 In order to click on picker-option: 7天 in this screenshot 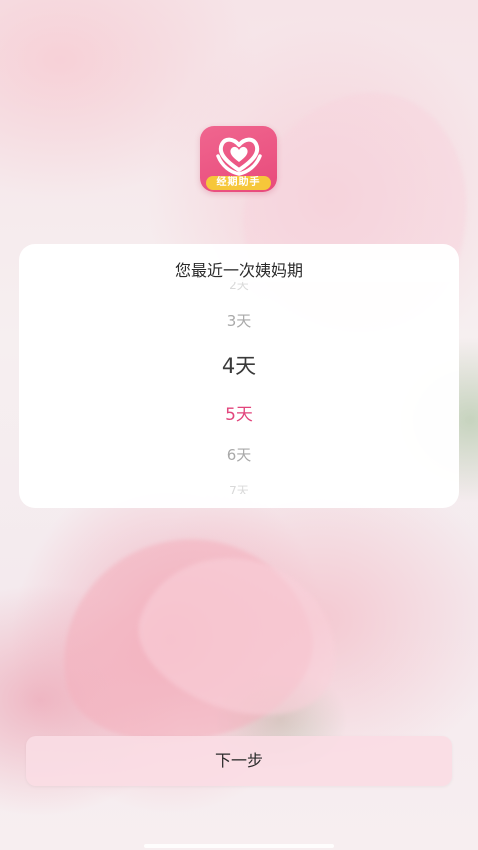, I will do `click(239, 488)`.